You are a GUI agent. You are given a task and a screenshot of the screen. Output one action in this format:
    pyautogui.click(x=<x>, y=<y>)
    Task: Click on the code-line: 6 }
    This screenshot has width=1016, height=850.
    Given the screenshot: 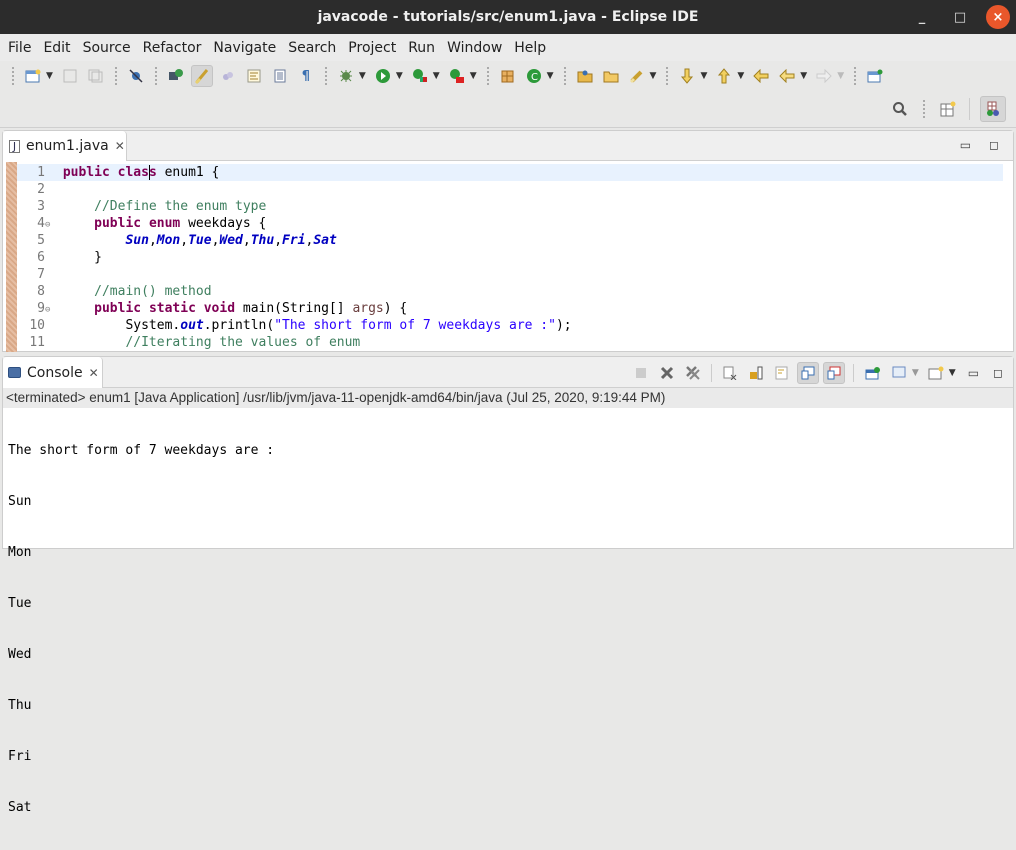 What is the action you would take?
    pyautogui.click(x=510, y=257)
    